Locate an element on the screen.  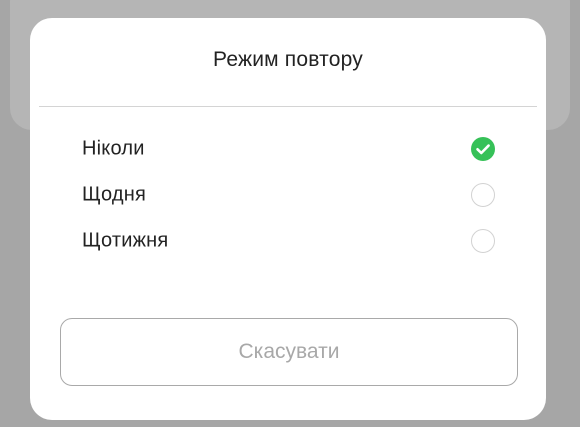
check-circle-icon is located at coordinates (483, 149).